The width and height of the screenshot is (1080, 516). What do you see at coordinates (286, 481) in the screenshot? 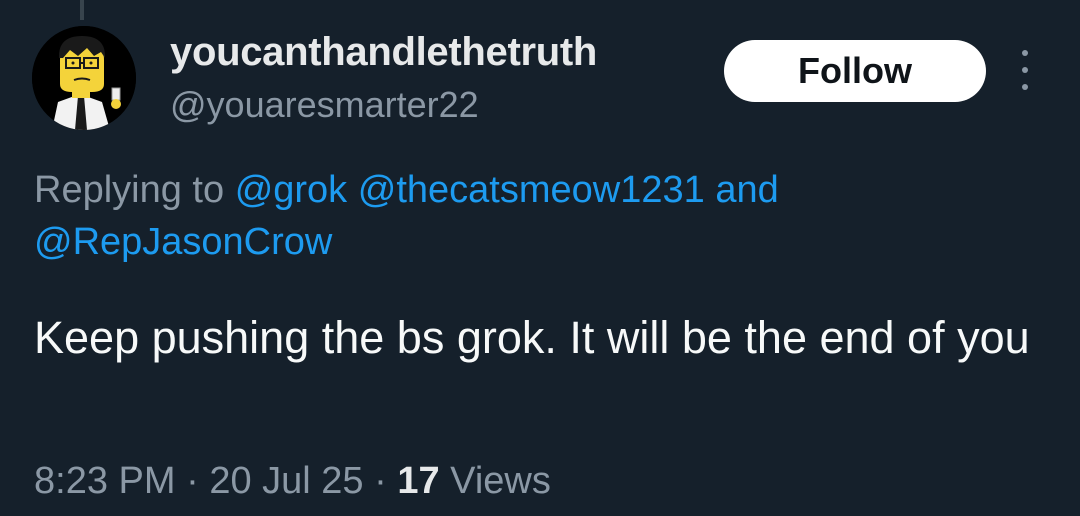
I see `tweet-date: 20 Jul 25` at bounding box center [286, 481].